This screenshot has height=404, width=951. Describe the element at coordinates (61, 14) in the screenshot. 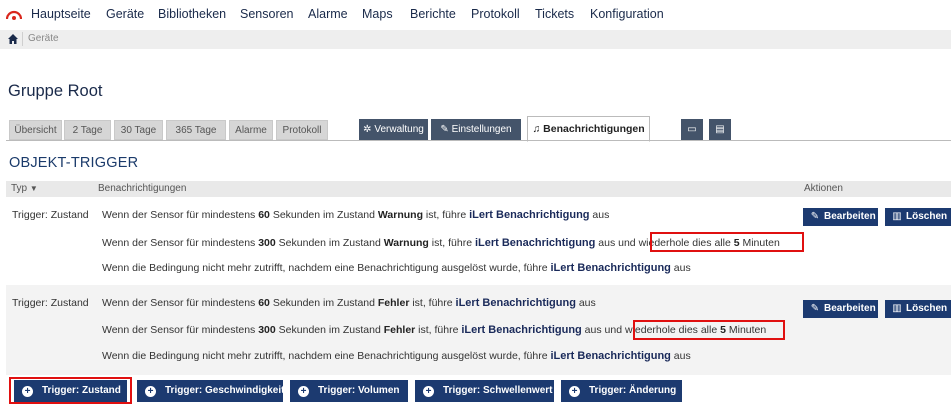

I see `nav-hauptseite: Hauptseite` at that location.